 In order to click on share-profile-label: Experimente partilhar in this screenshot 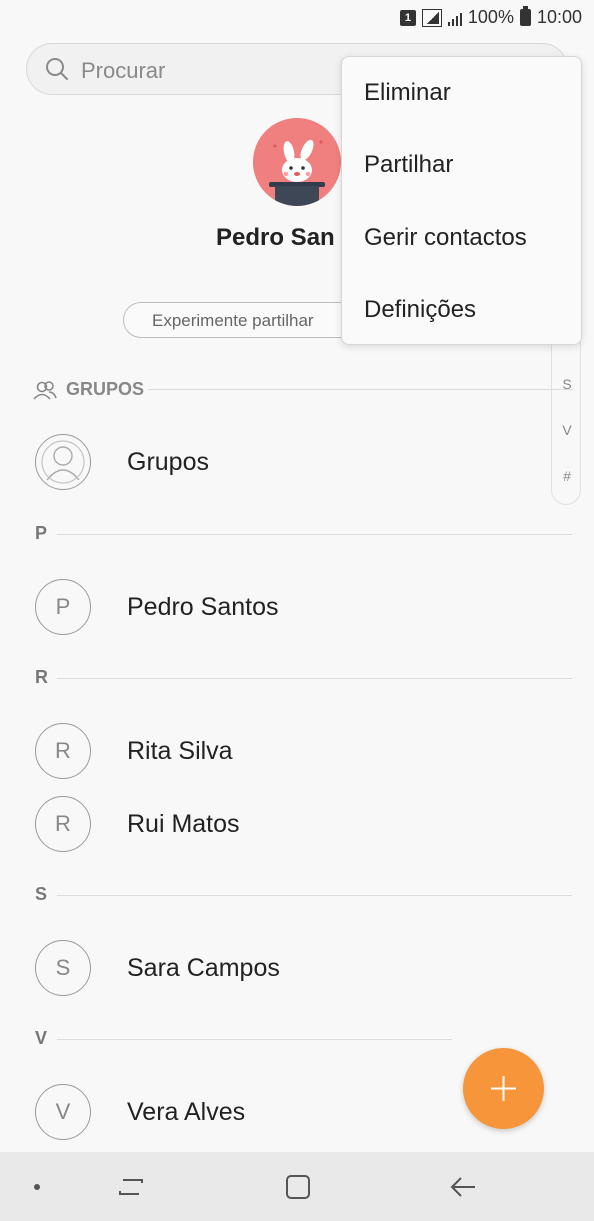, I will do `click(233, 320)`.